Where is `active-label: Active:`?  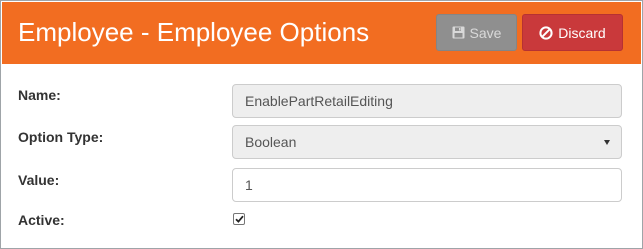
active-label: Active: is located at coordinates (41, 220).